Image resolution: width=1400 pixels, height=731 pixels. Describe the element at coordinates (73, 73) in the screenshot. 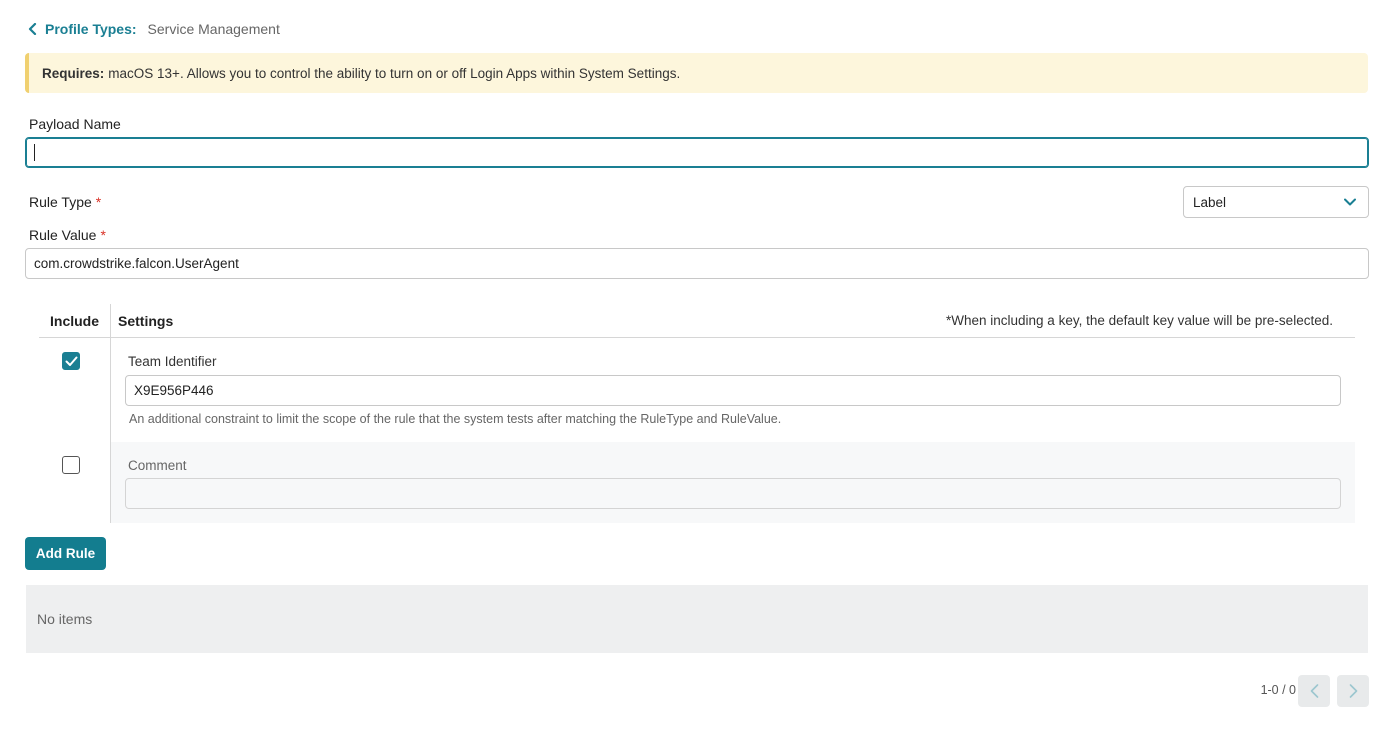

I see `banner-bold: Requires:` at that location.